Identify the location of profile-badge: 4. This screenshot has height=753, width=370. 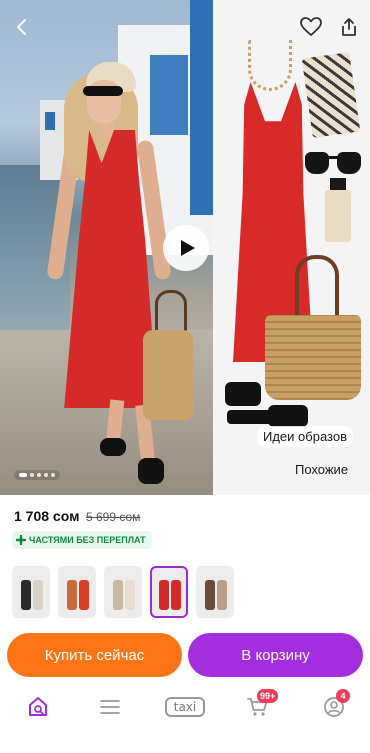
(343, 696).